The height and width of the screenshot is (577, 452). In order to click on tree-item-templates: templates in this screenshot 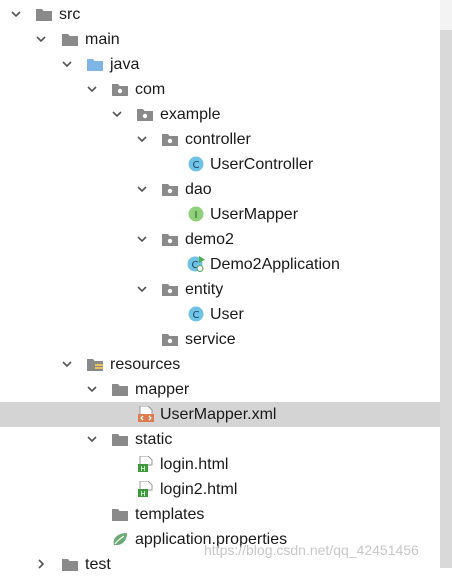, I will do `click(220, 514)`.